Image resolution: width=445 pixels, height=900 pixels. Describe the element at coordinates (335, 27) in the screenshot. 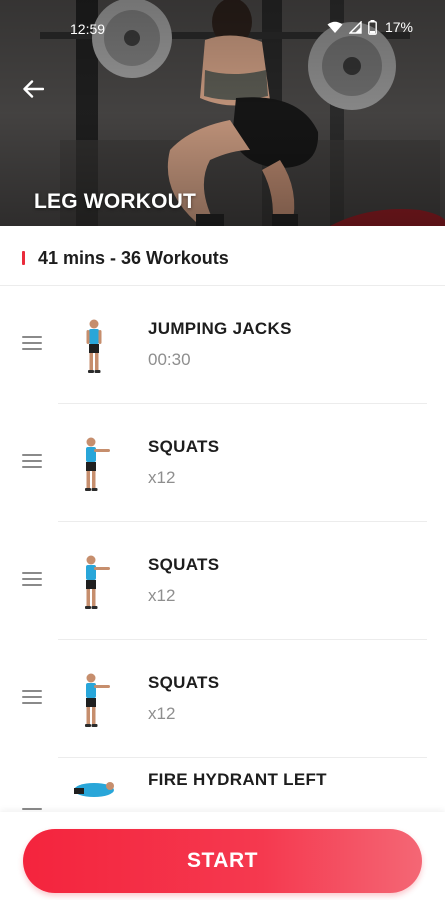

I see `wifi-icon` at that location.